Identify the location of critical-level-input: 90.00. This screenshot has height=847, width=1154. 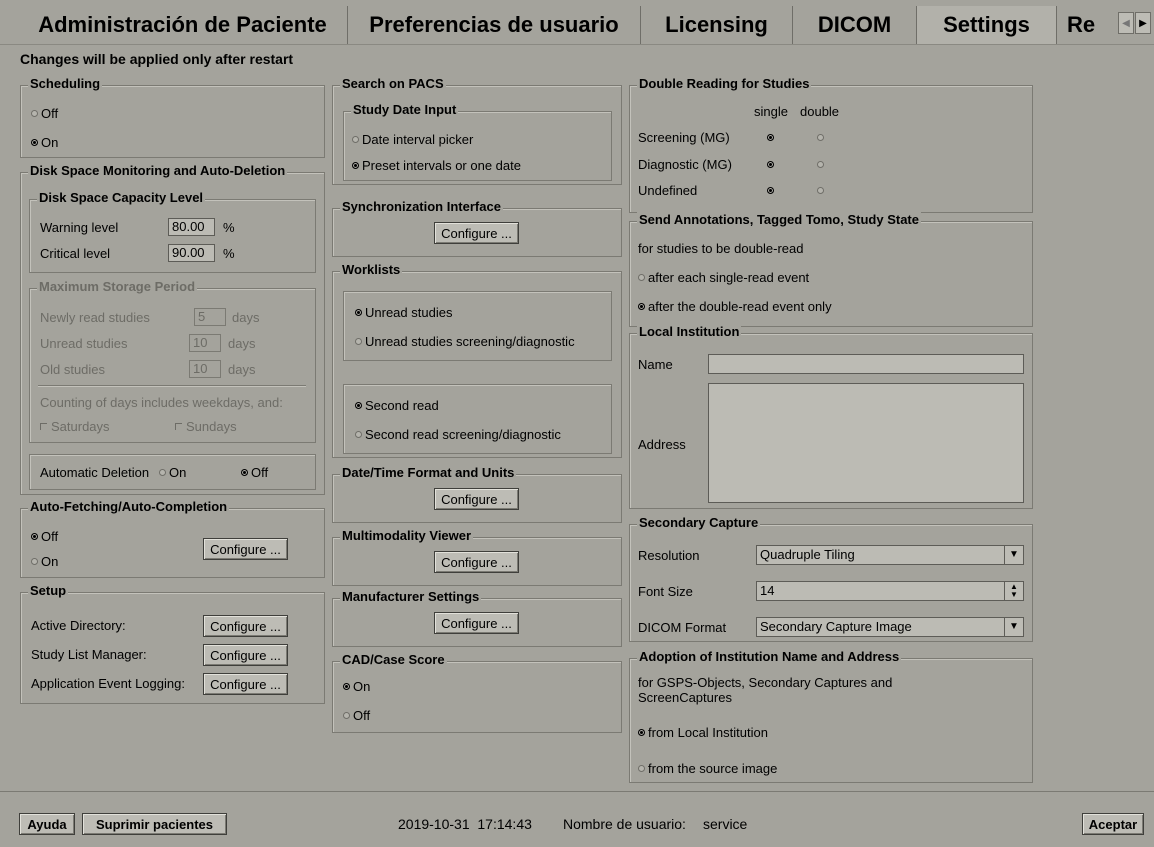
(191, 253).